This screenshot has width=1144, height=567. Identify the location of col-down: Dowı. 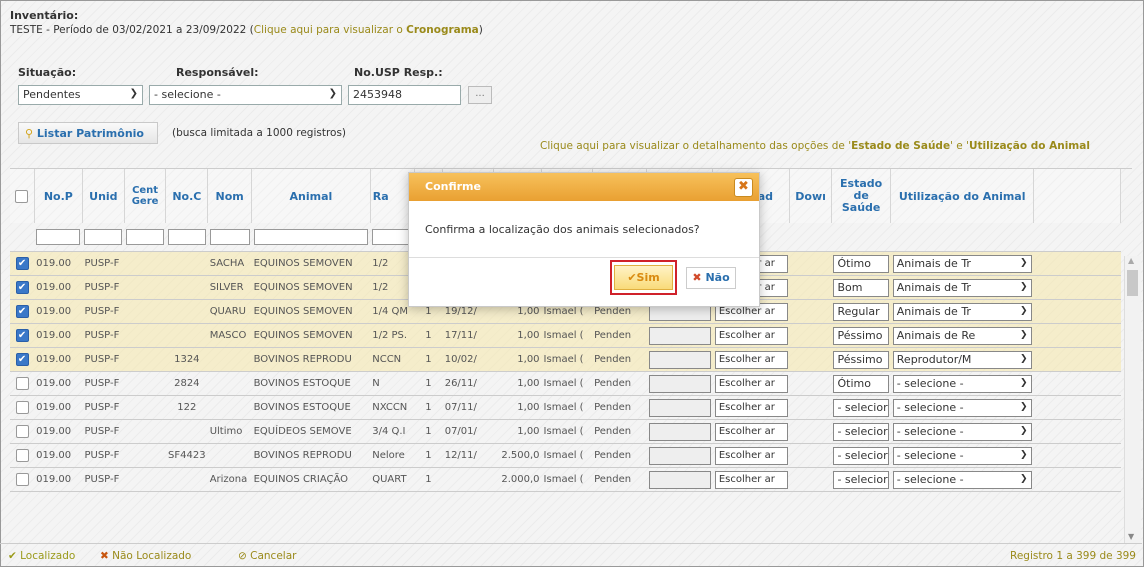
(810, 196).